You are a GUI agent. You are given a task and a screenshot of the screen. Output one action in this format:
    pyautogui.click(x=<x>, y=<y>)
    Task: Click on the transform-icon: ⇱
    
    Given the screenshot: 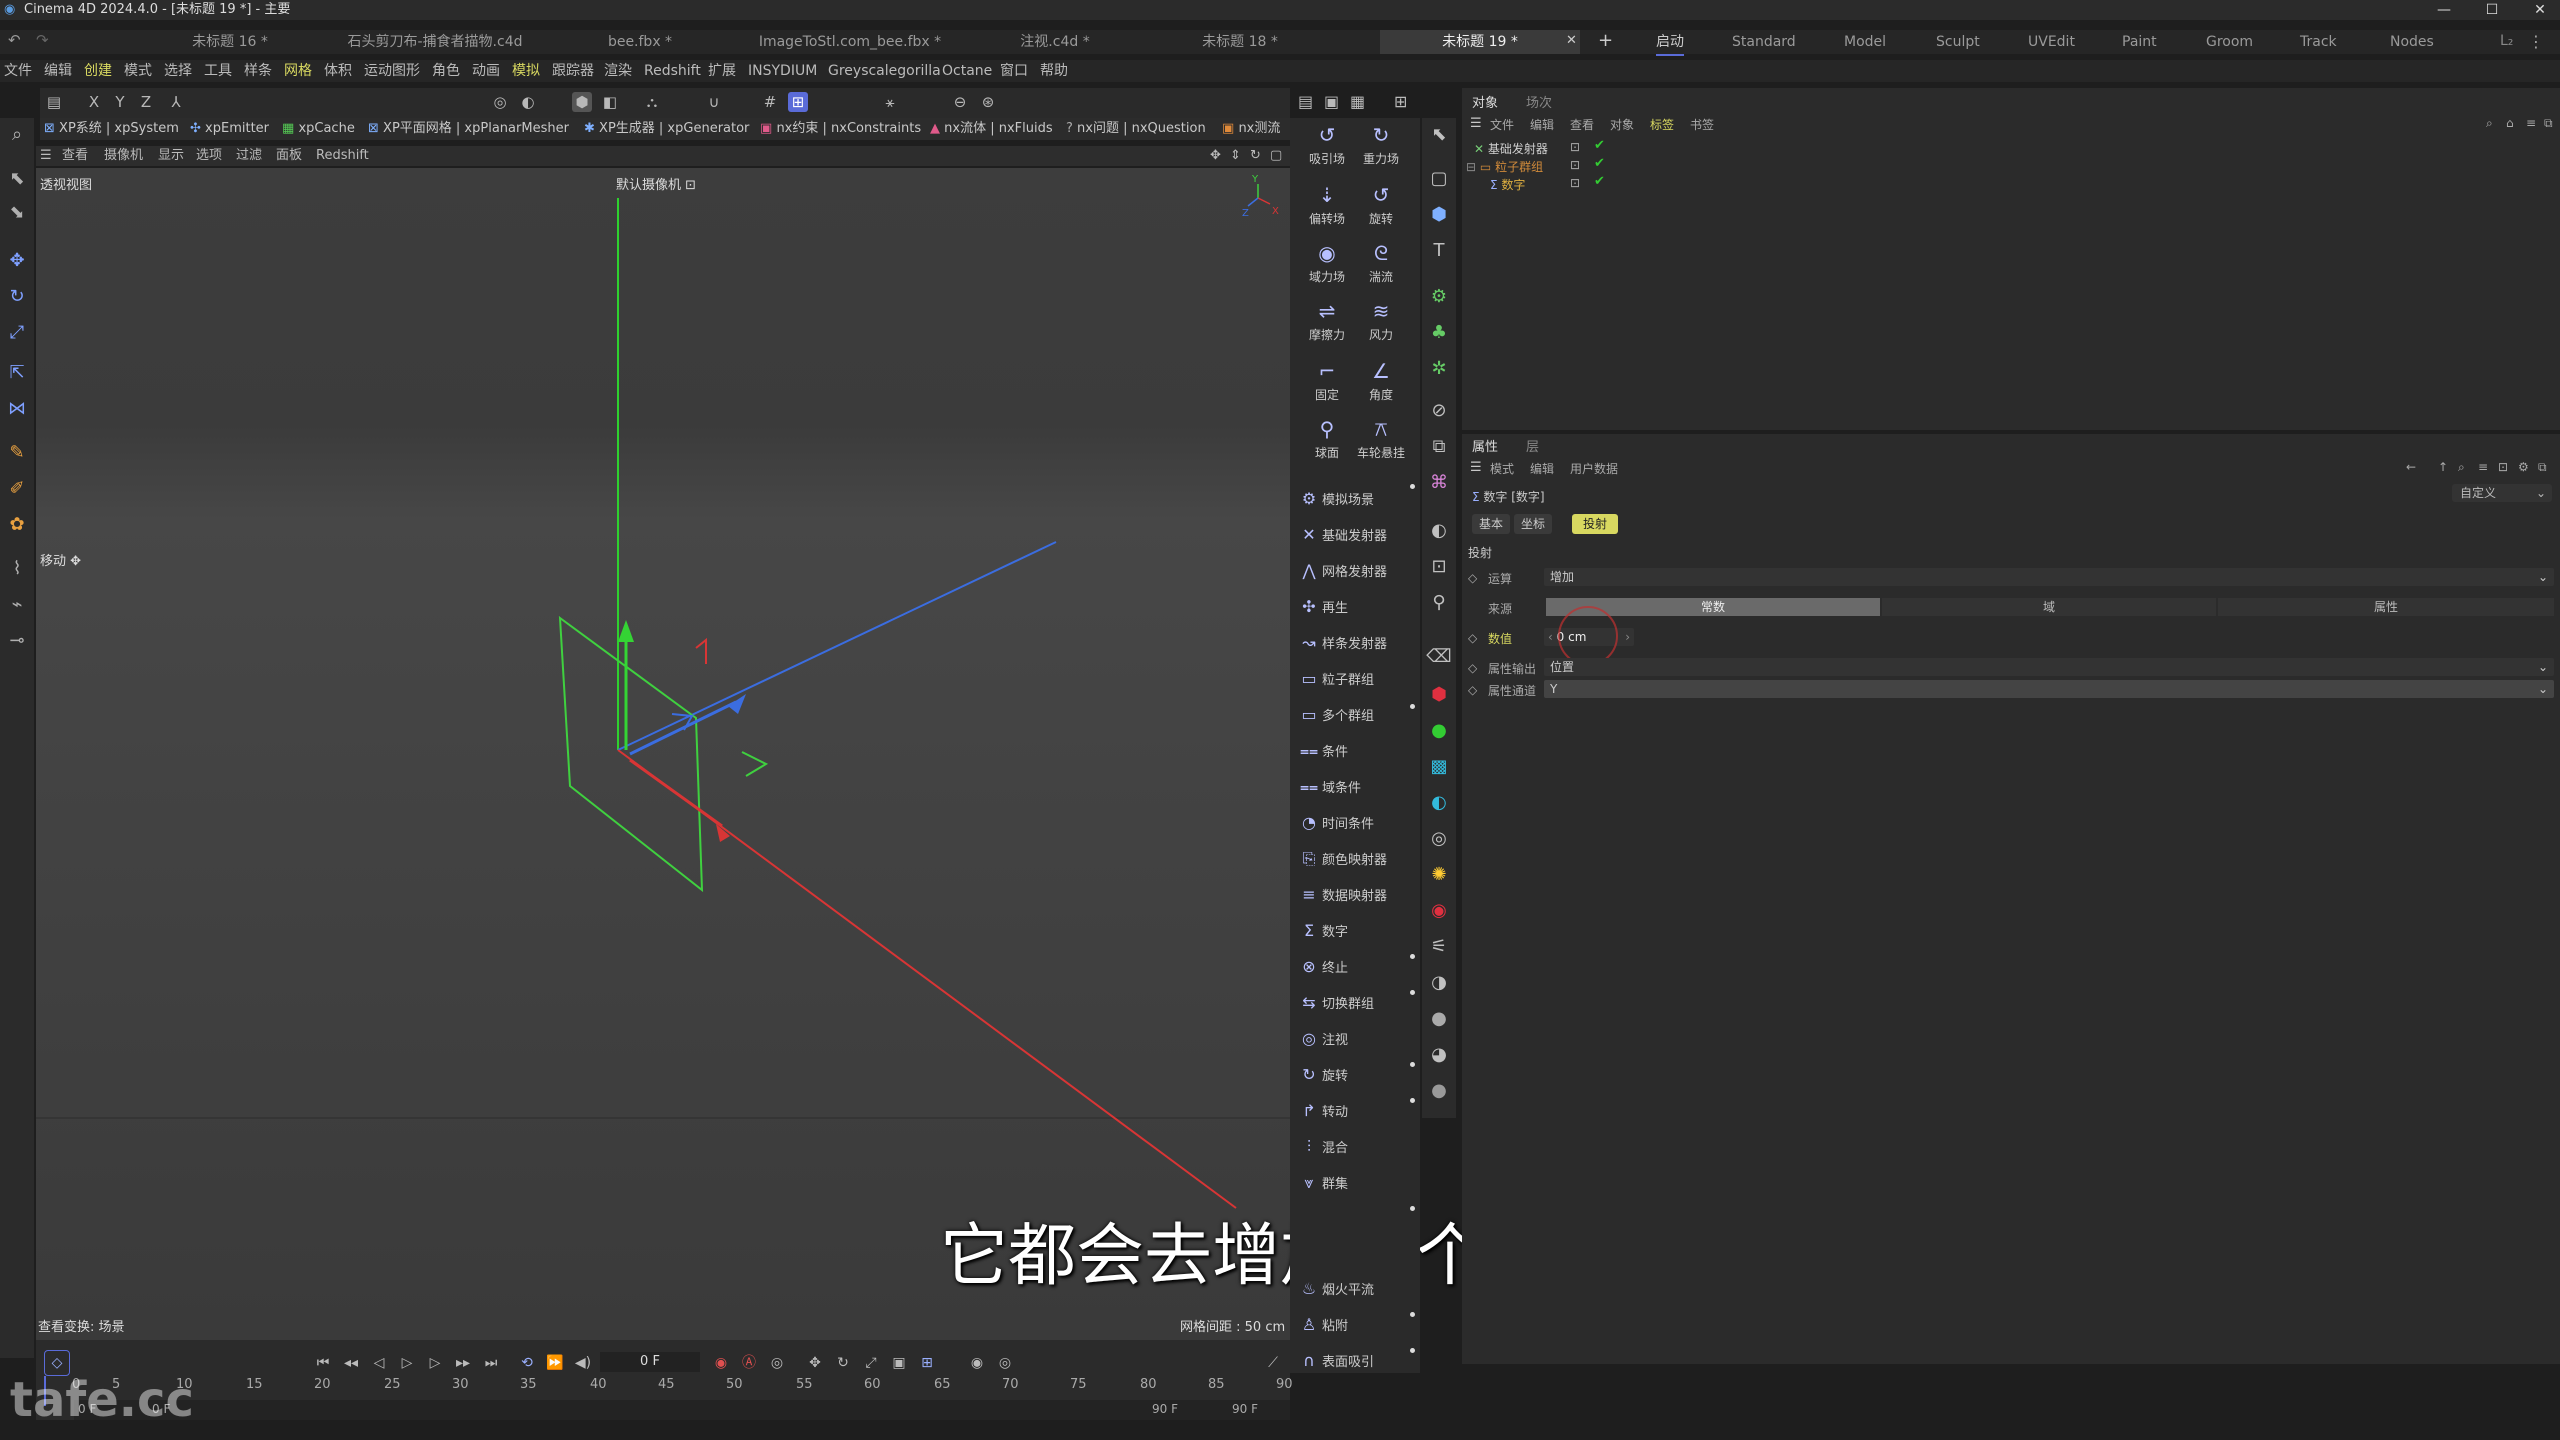 What is the action you would take?
    pyautogui.click(x=17, y=373)
    